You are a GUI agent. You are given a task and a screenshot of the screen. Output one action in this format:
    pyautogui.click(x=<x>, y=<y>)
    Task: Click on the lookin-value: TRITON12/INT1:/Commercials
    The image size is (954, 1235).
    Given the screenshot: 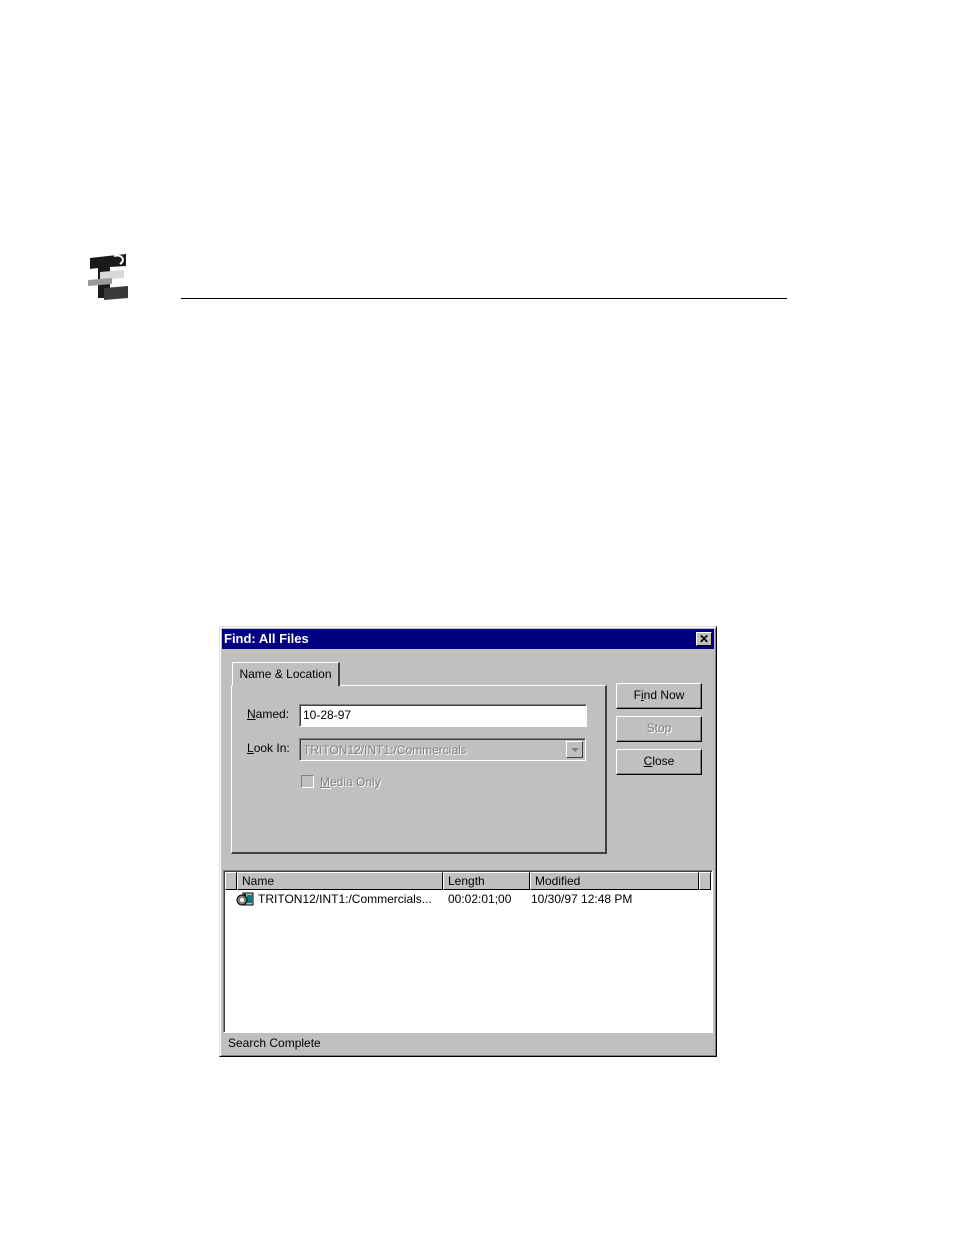 What is the action you would take?
    pyautogui.click(x=385, y=750)
    